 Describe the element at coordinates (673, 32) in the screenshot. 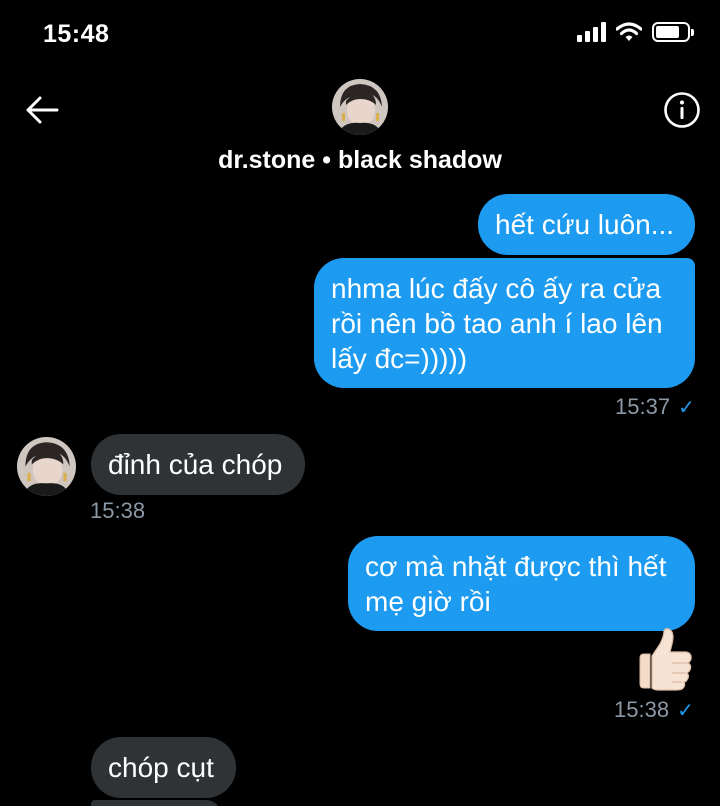

I see `battery-icon` at that location.